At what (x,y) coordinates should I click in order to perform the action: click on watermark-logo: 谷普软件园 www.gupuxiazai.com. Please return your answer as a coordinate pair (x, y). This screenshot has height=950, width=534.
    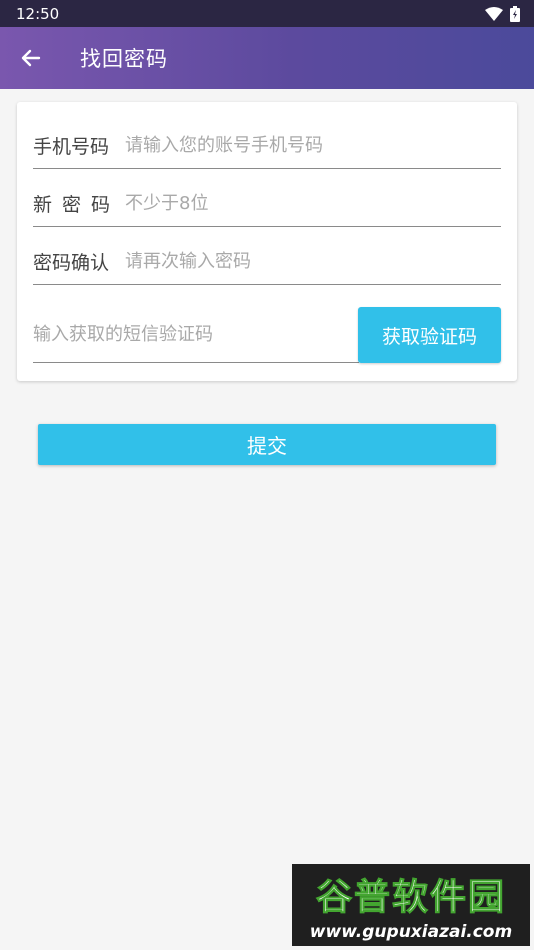
    Looking at the image, I should click on (411, 905).